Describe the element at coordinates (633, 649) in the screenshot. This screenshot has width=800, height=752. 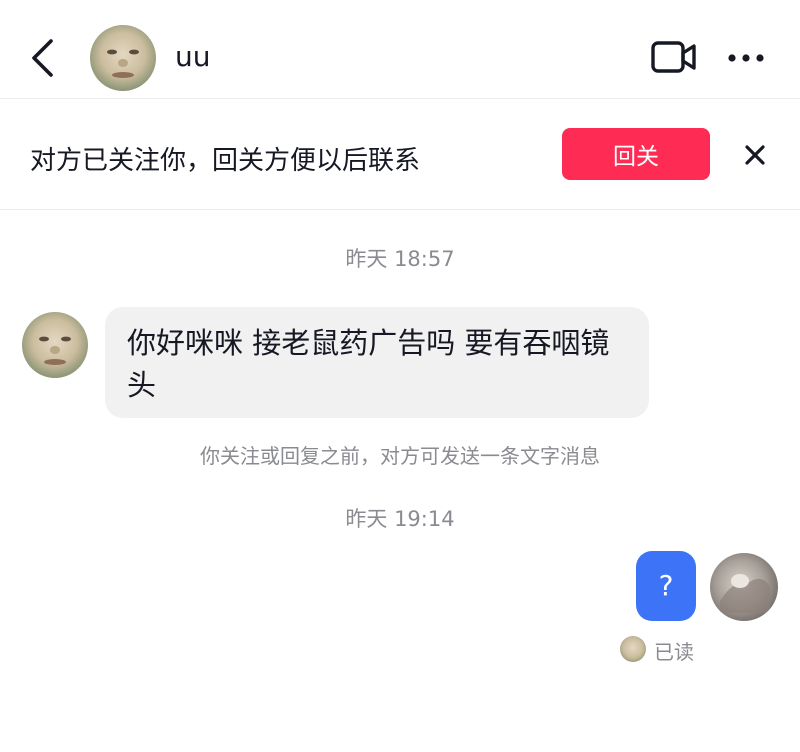
I see `read-receipt-avatar` at that location.